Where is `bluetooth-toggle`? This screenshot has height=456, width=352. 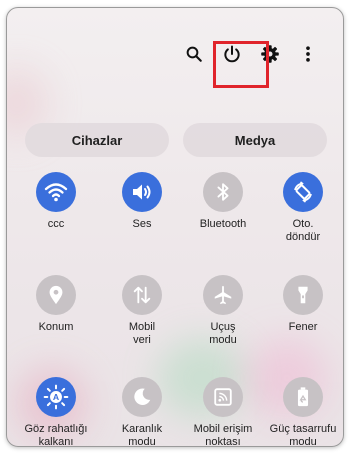
bluetooth-toggle is located at coordinates (223, 192).